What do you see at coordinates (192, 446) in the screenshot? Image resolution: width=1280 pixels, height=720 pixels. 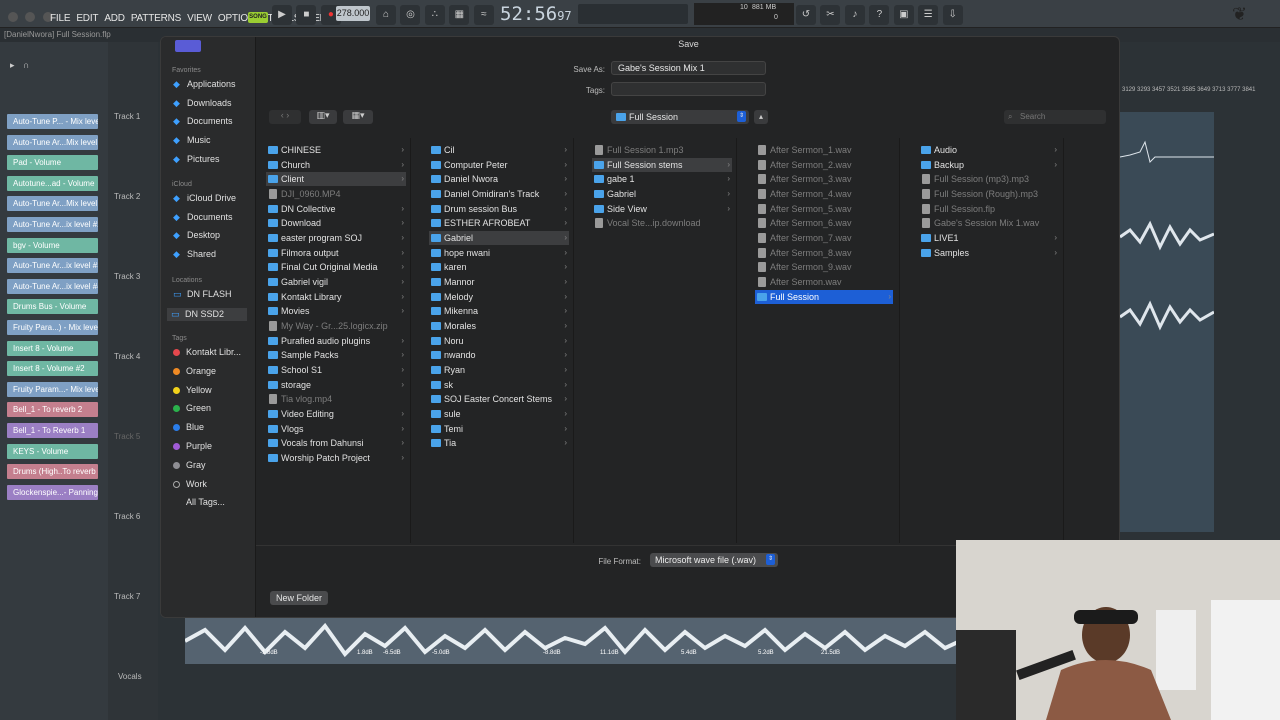 I see `sidebar-tag-purple: Purple` at bounding box center [192, 446].